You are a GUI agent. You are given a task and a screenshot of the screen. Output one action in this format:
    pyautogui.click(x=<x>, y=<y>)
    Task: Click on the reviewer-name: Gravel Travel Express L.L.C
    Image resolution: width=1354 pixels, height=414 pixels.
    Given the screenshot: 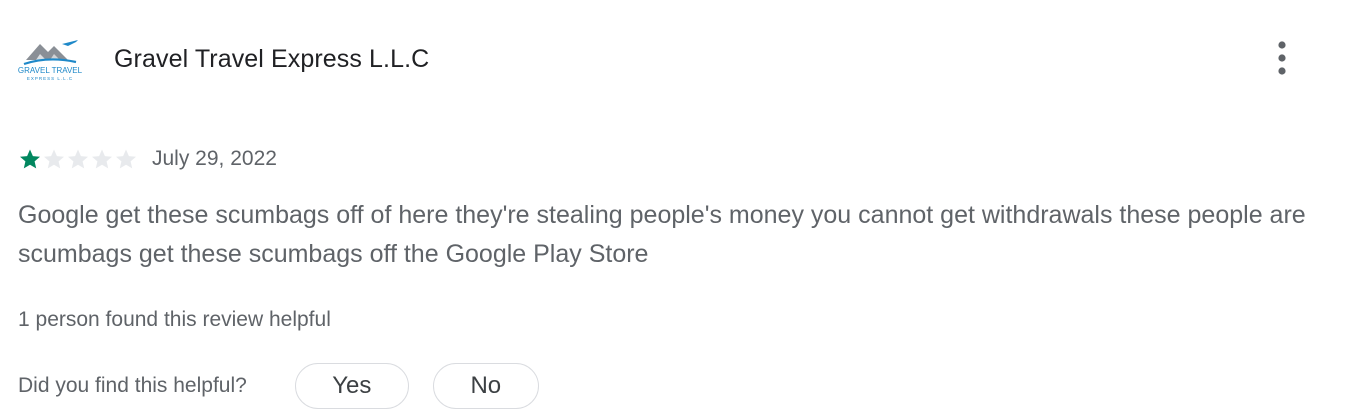 What is the action you would take?
    pyautogui.click(x=272, y=58)
    